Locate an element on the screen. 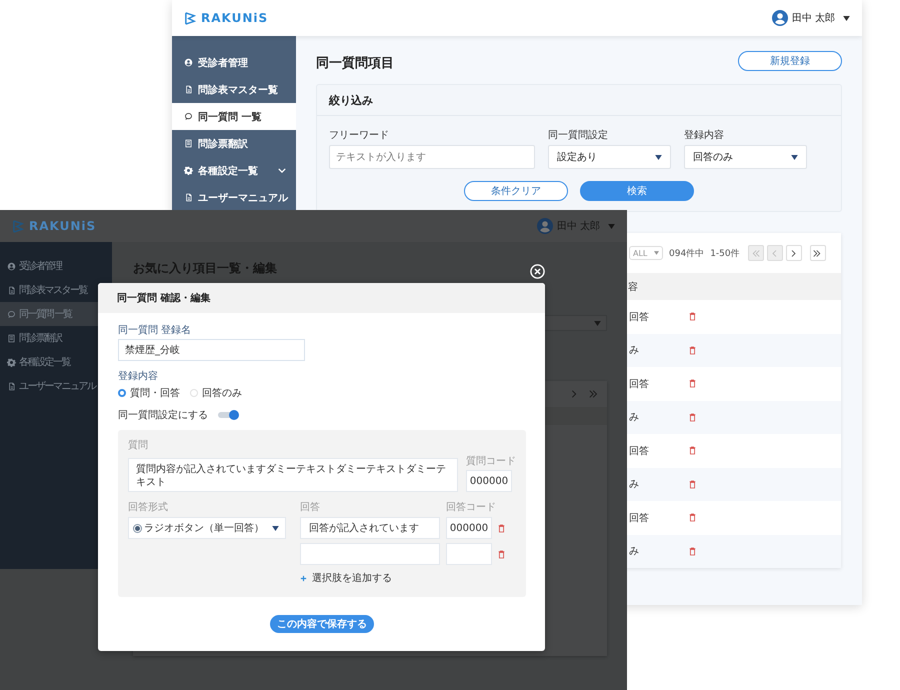 The width and height of the screenshot is (900, 690). select-field: ラジオボタン（単一回答） is located at coordinates (207, 528).